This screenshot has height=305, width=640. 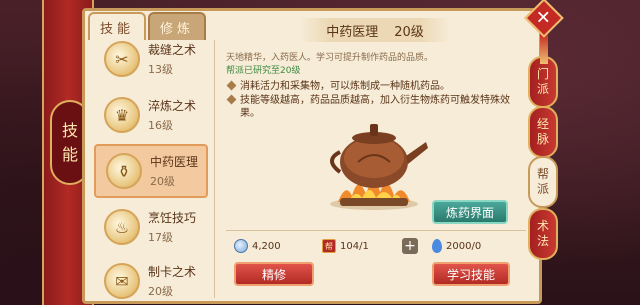 What do you see at coordinates (69, 154) in the screenshot?
I see `side-tab-label-2: 能` at bounding box center [69, 154].